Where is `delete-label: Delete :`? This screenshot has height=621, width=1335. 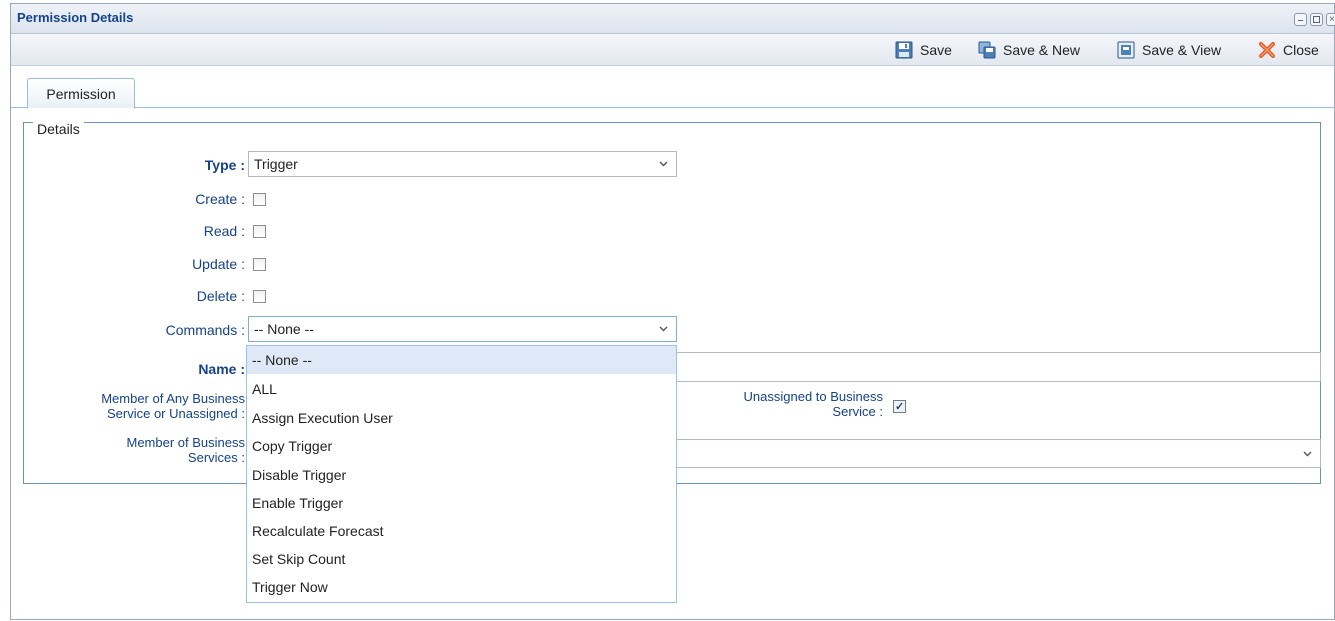 delete-label: Delete : is located at coordinates (220, 296).